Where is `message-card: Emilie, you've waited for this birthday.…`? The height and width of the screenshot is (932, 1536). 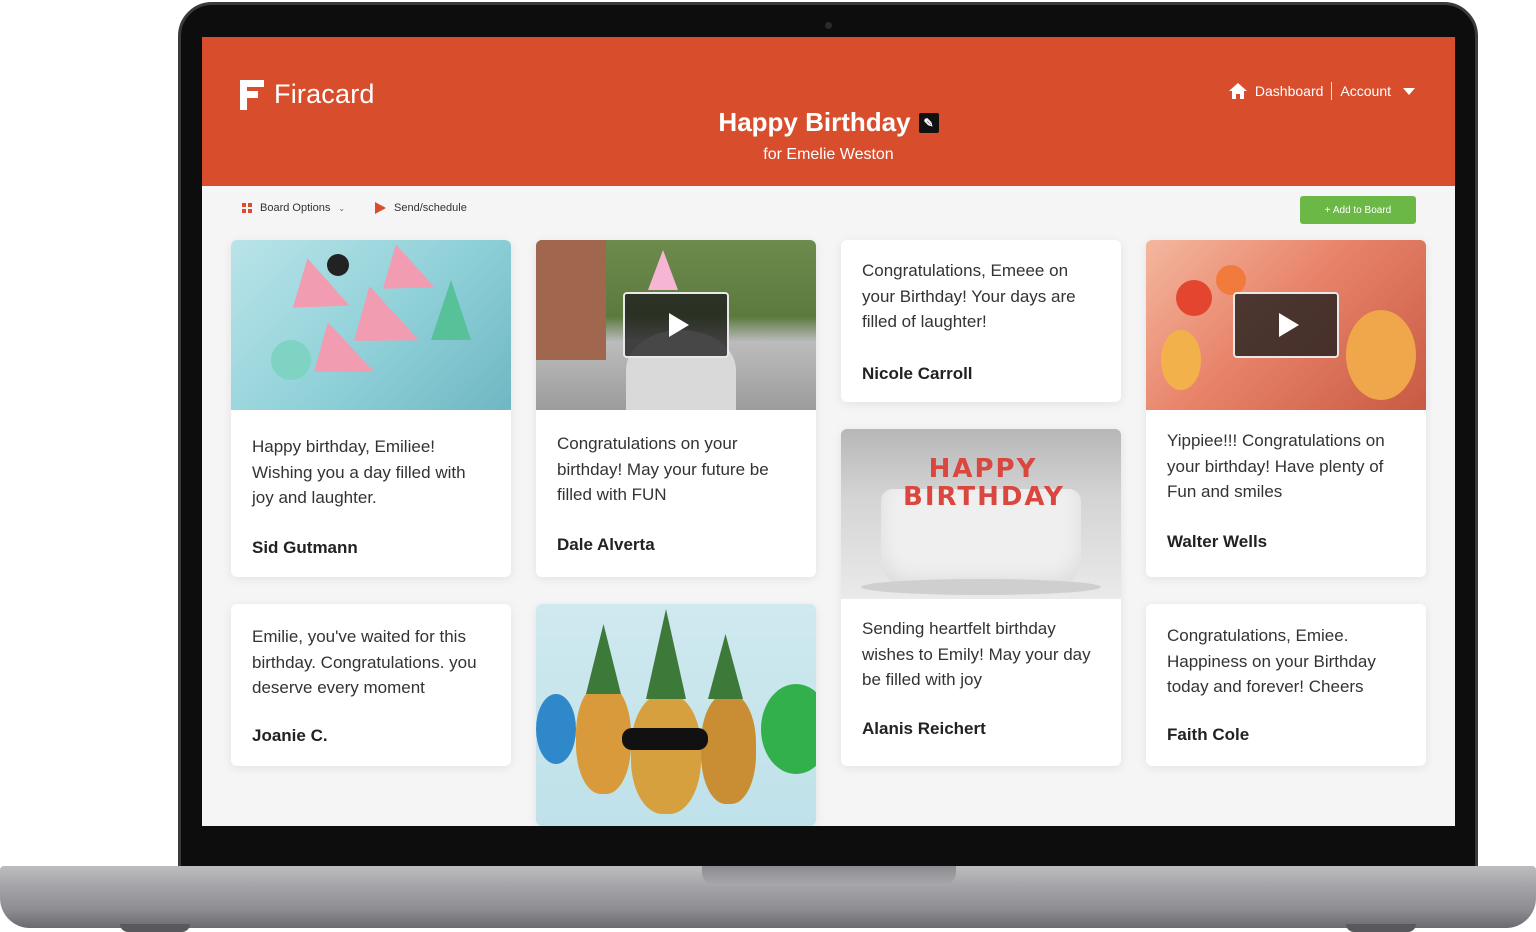
message-card: Emilie, you've waited for this birthday.… is located at coordinates (371, 685).